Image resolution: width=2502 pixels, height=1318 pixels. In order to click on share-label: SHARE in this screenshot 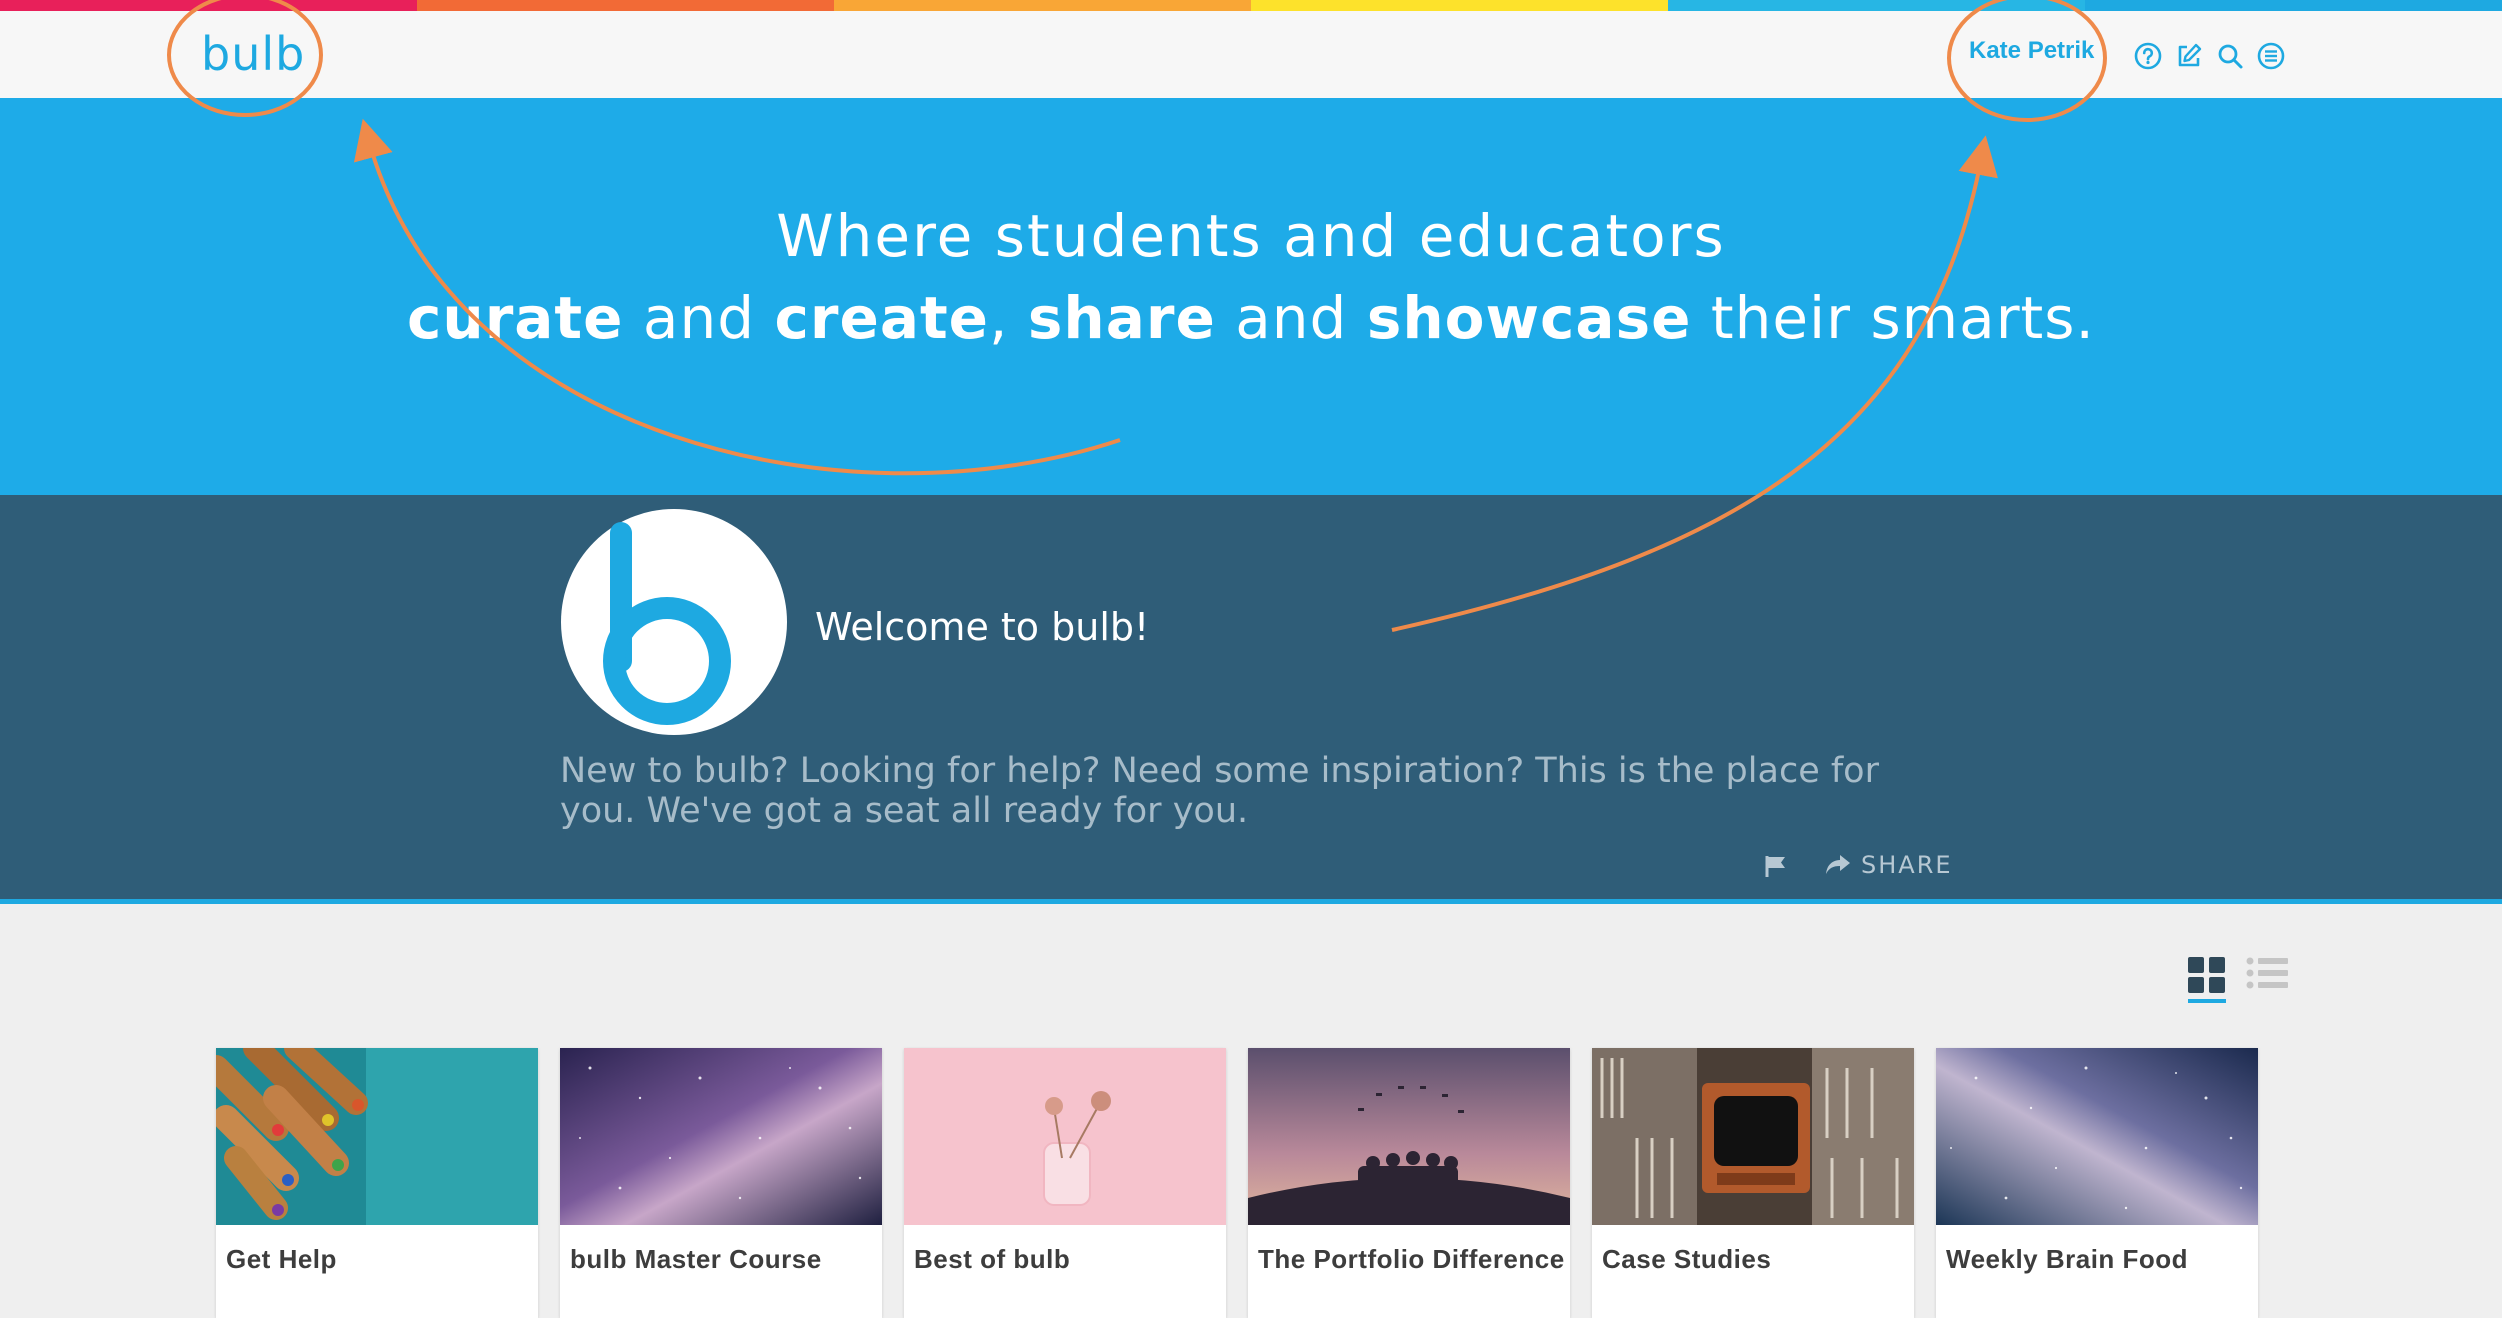, I will do `click(1907, 865)`.